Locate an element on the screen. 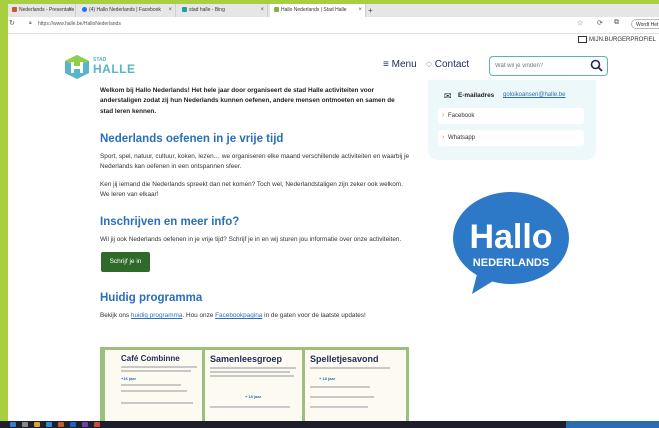  contact-button: ◌ Contact is located at coordinates (447, 64).